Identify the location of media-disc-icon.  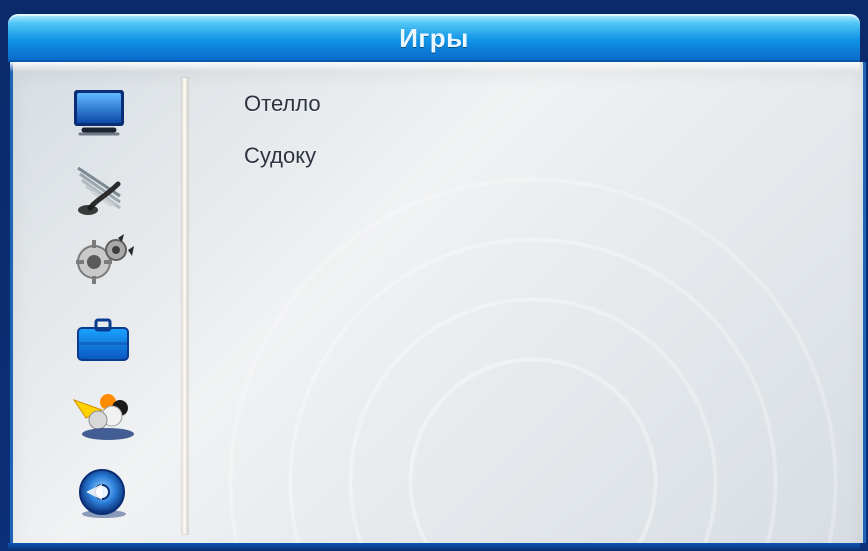
(103, 493).